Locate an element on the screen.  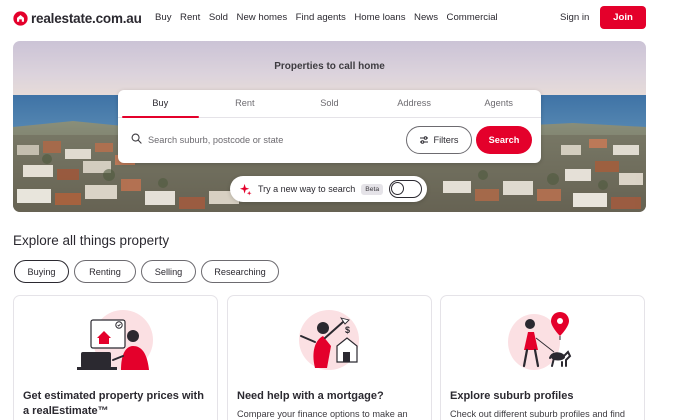
explore-chips: Buying Renting Selling Researching is located at coordinates (149, 271).